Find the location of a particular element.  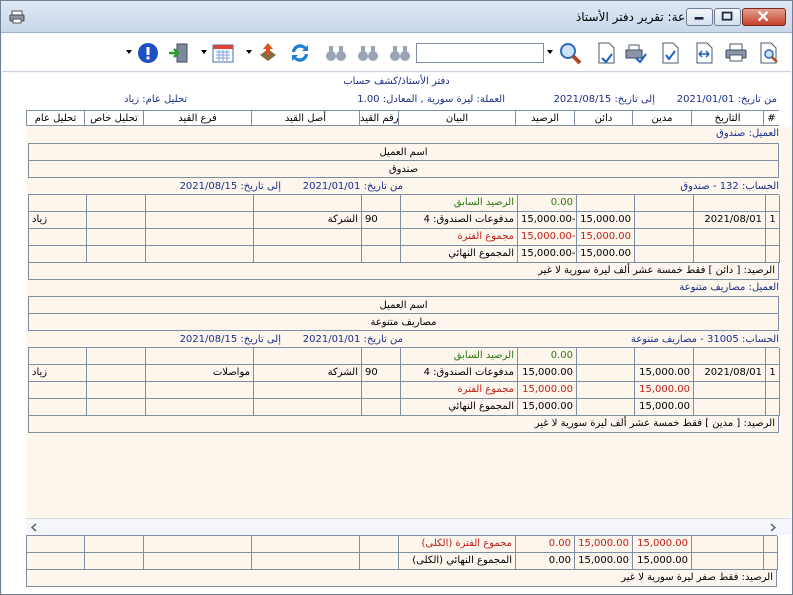

summary-final-debit: 15,000.00 is located at coordinates (662, 561).